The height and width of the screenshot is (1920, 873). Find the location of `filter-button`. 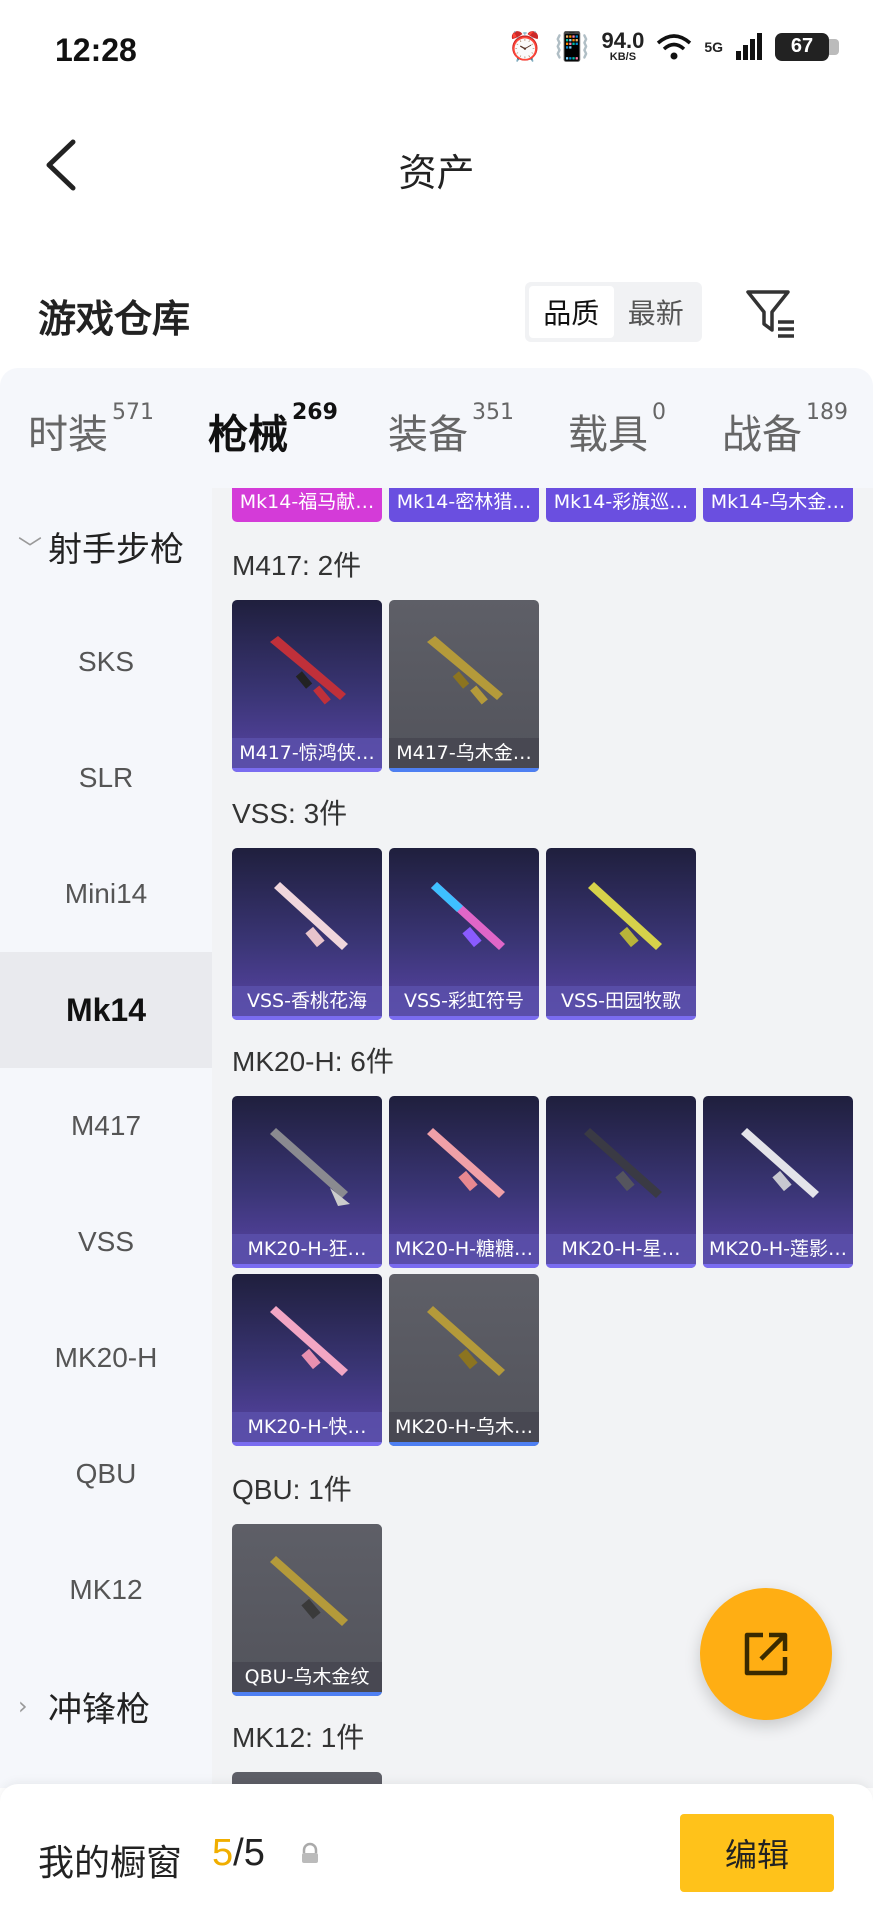

filter-button is located at coordinates (771, 313).